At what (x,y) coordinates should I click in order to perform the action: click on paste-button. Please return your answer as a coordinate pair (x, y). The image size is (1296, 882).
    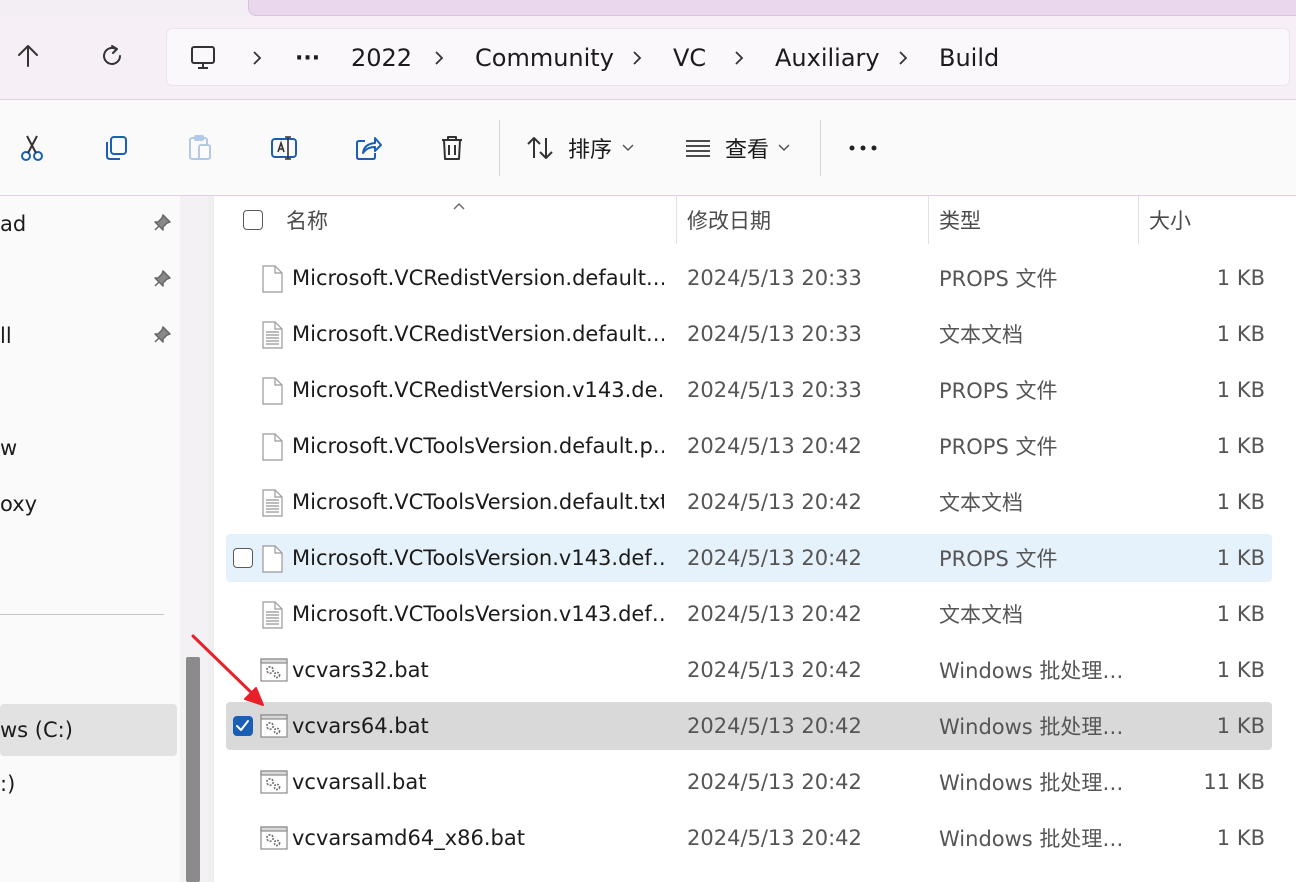
    Looking at the image, I should click on (200, 148).